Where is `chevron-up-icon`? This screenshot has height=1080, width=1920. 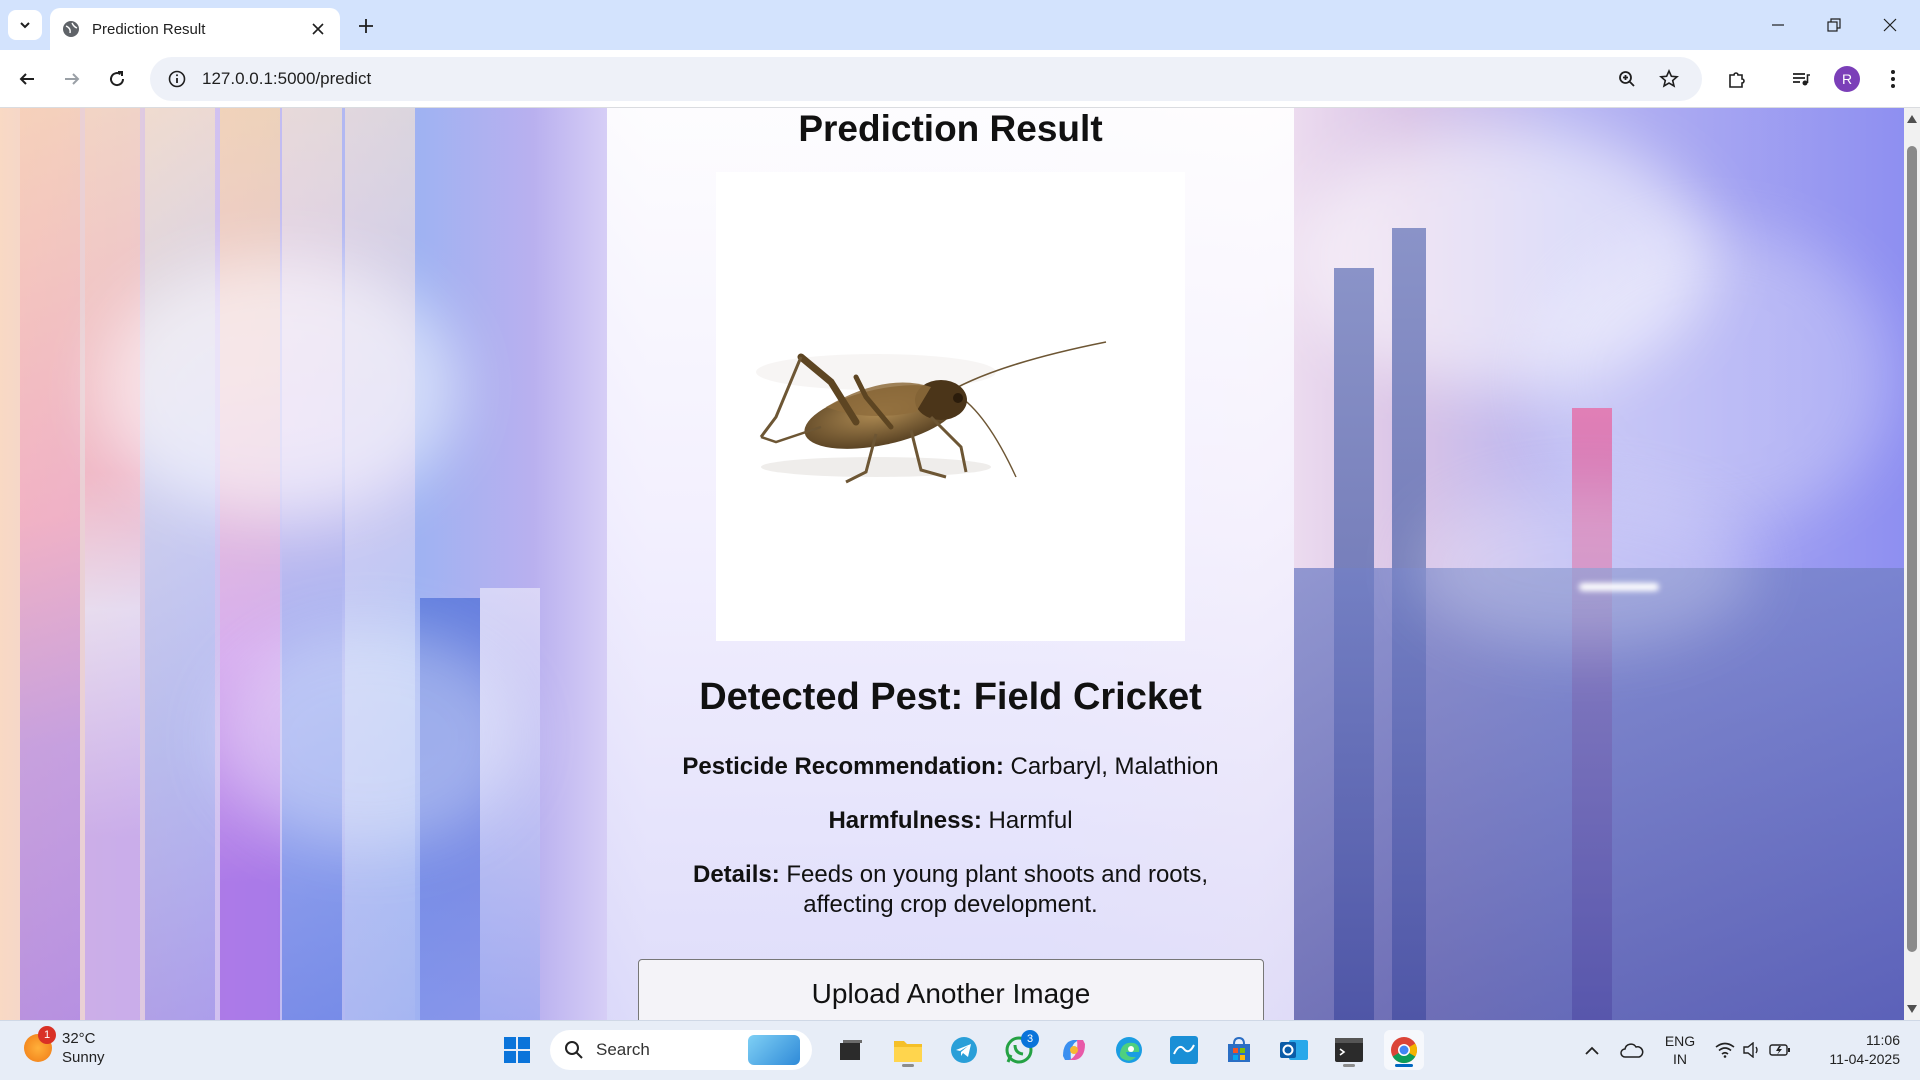 chevron-up-icon is located at coordinates (1592, 1050).